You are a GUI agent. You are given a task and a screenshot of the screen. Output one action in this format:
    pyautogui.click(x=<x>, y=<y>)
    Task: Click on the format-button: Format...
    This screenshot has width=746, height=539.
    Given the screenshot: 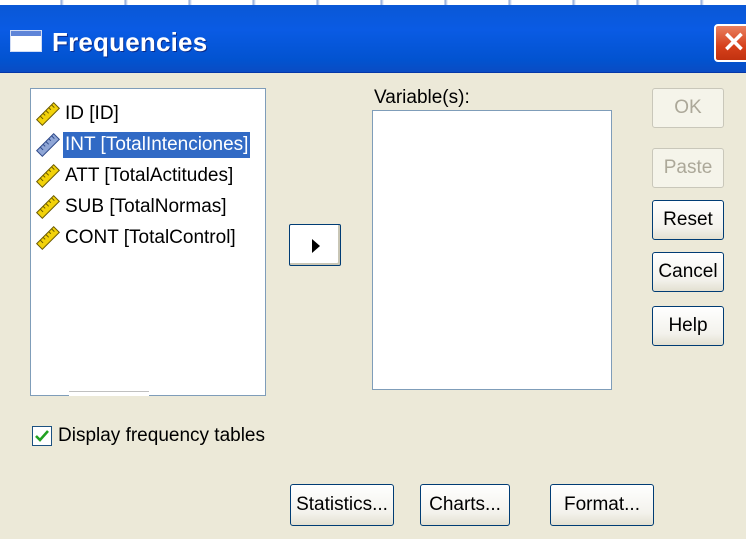 What is the action you would take?
    pyautogui.click(x=602, y=505)
    